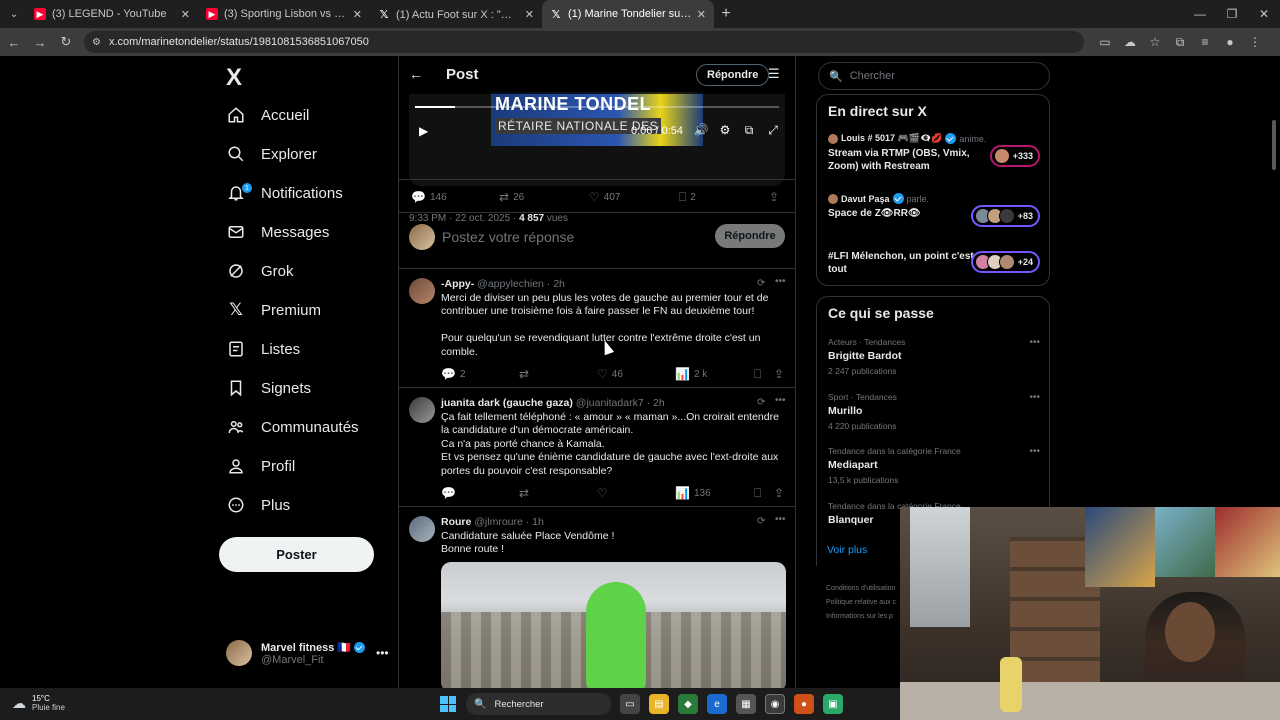 The height and width of the screenshot is (720, 1280). What do you see at coordinates (725, 130) in the screenshot?
I see `video-settings-icon: ⚙` at bounding box center [725, 130].